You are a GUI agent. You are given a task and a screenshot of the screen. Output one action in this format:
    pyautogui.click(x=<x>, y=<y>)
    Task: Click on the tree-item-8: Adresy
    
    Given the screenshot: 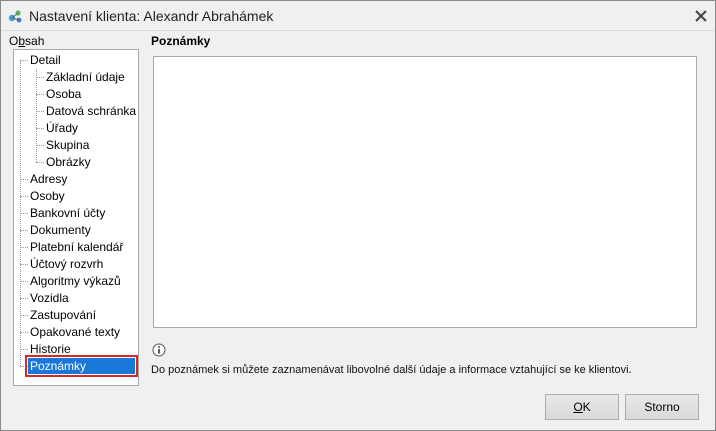 What is the action you would take?
    pyautogui.click(x=48, y=179)
    